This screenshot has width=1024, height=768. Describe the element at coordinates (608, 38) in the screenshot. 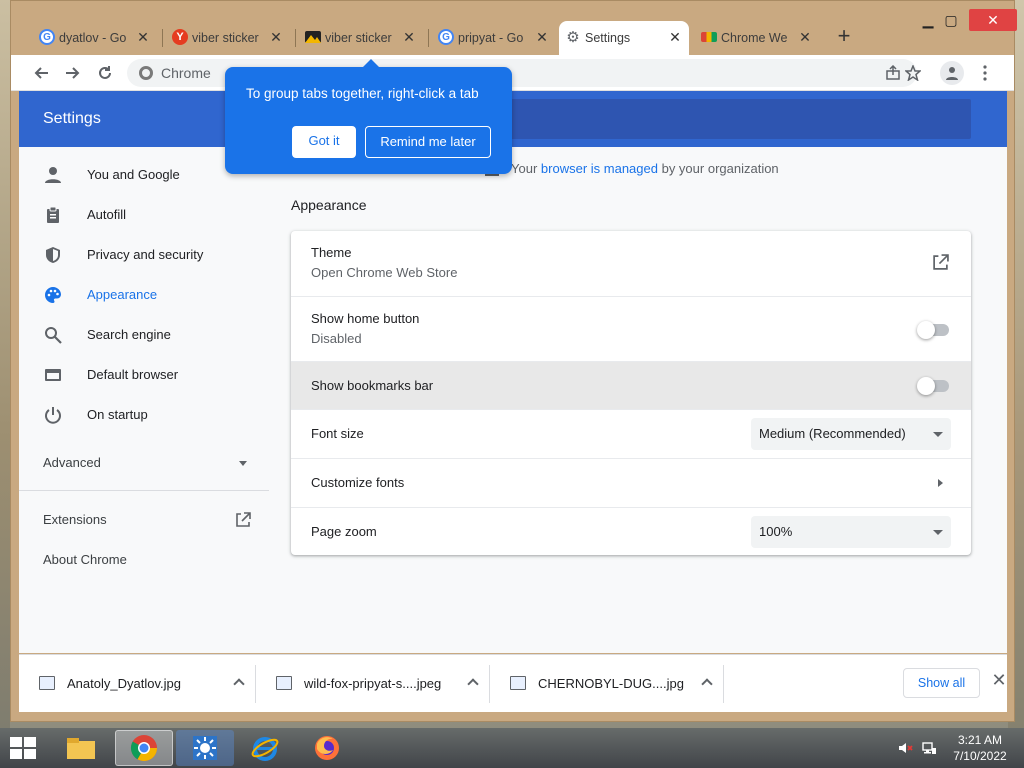

I see `tab-label: Settings` at that location.